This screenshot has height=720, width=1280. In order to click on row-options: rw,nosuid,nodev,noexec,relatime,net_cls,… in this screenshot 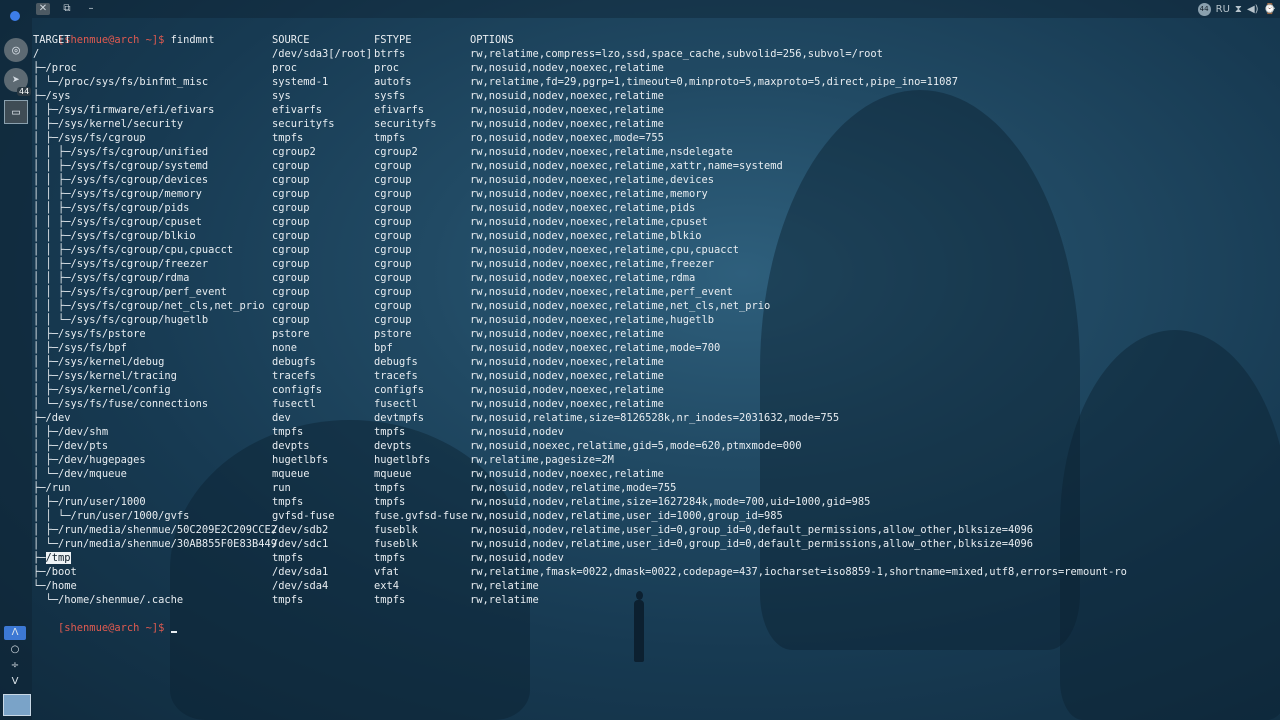, I will do `click(620, 306)`.